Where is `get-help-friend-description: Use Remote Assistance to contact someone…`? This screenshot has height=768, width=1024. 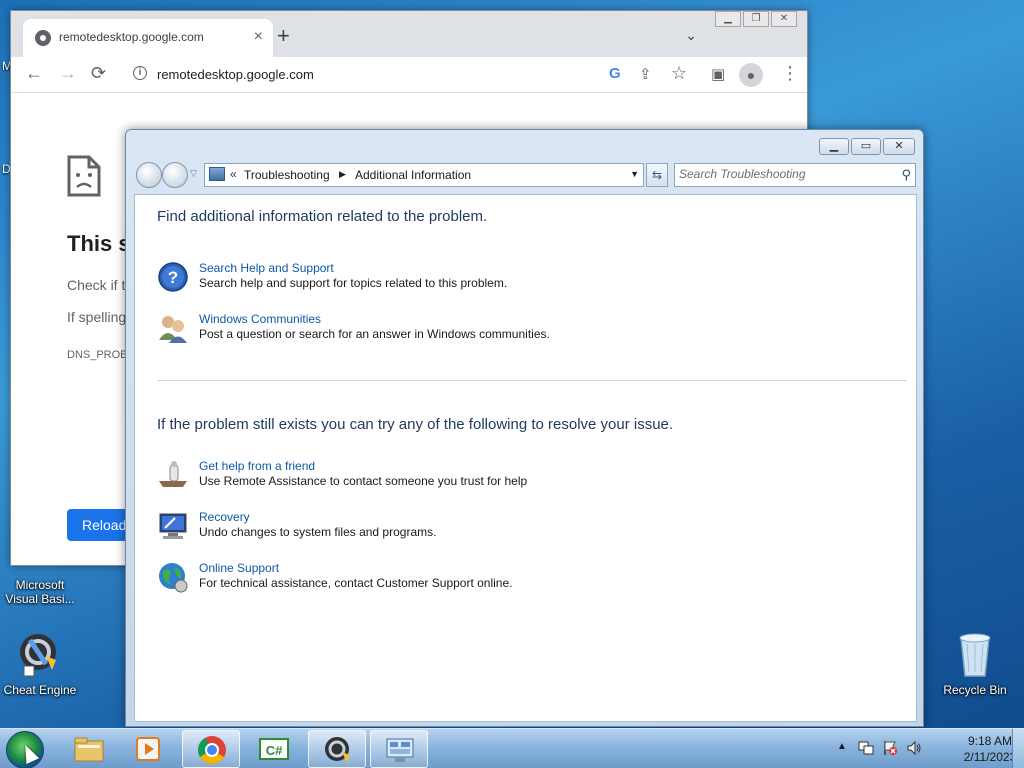
get-help-friend-description: Use Remote Assistance to contact someone… is located at coordinates (363, 481).